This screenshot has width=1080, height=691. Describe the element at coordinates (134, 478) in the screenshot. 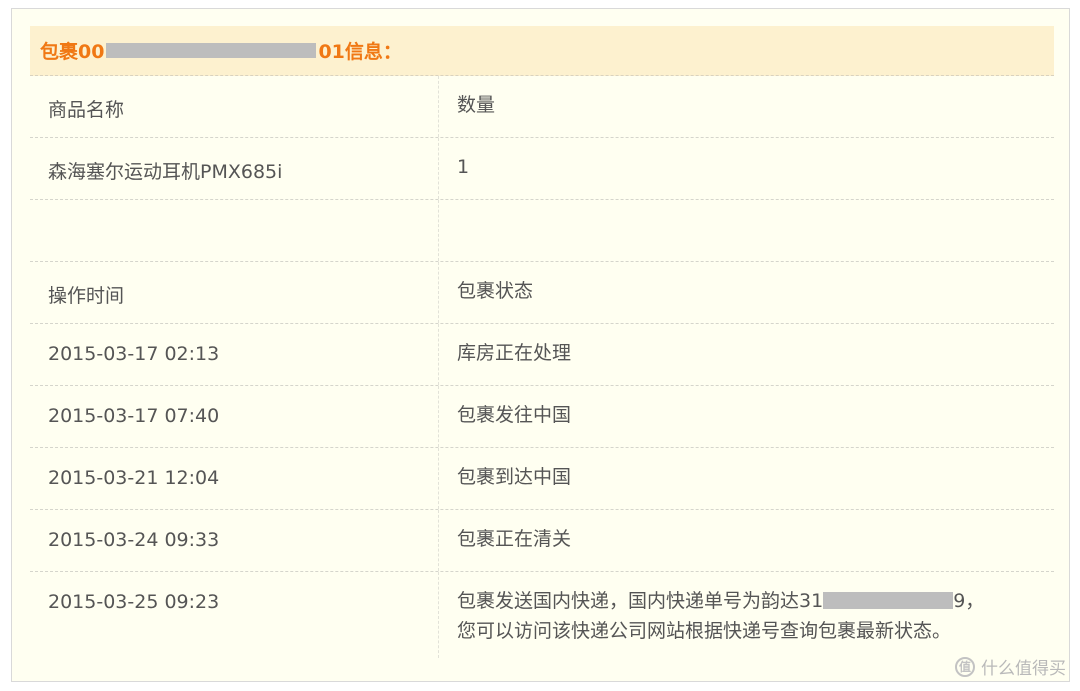

I see `status-time: 2015-03-21 12:04` at that location.